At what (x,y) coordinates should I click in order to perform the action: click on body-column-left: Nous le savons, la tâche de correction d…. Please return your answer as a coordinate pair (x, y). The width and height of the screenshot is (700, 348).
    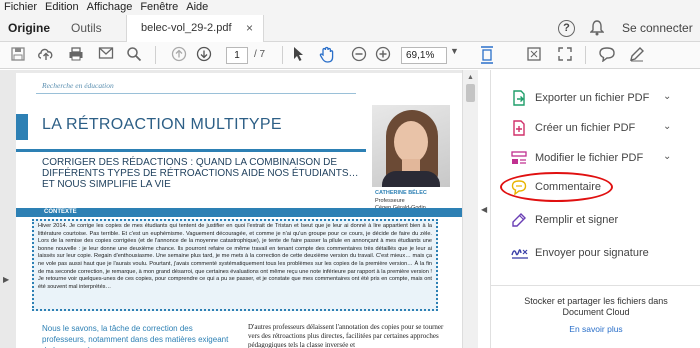
    Looking at the image, I should click on (135, 336).